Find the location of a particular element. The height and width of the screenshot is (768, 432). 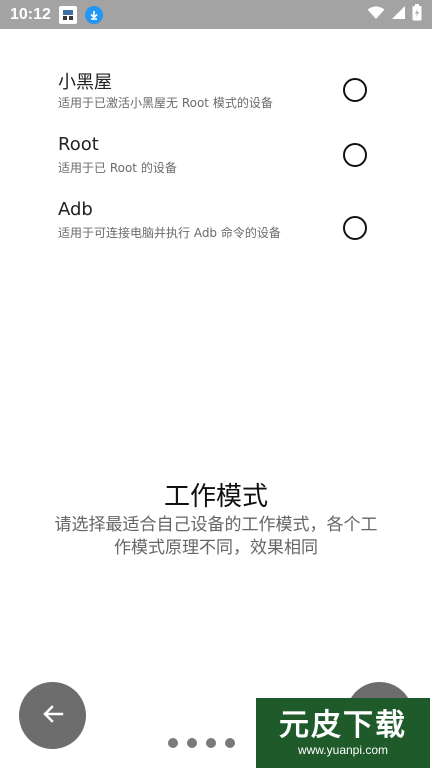

watermark: 元皮下载 www.yuanpi.com is located at coordinates (343, 733).